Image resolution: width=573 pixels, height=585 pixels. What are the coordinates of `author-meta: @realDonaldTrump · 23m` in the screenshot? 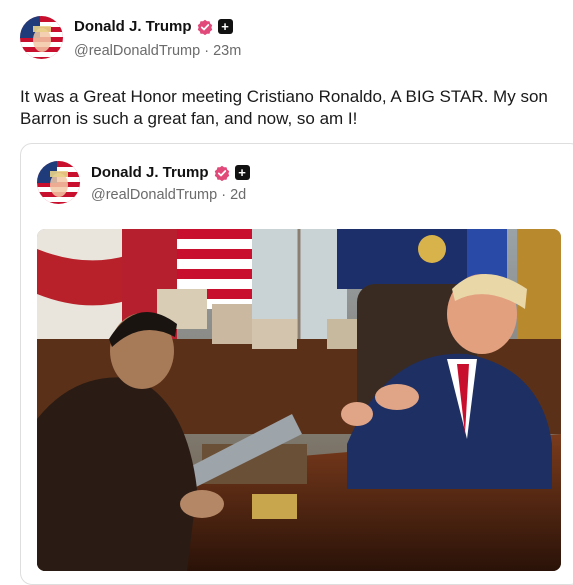 It's located at (158, 51).